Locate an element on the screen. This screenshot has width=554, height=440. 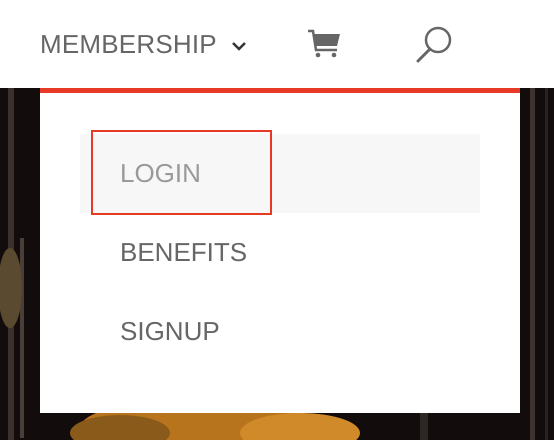
membership-menu: MEMBERSHIP is located at coordinates (143, 44).